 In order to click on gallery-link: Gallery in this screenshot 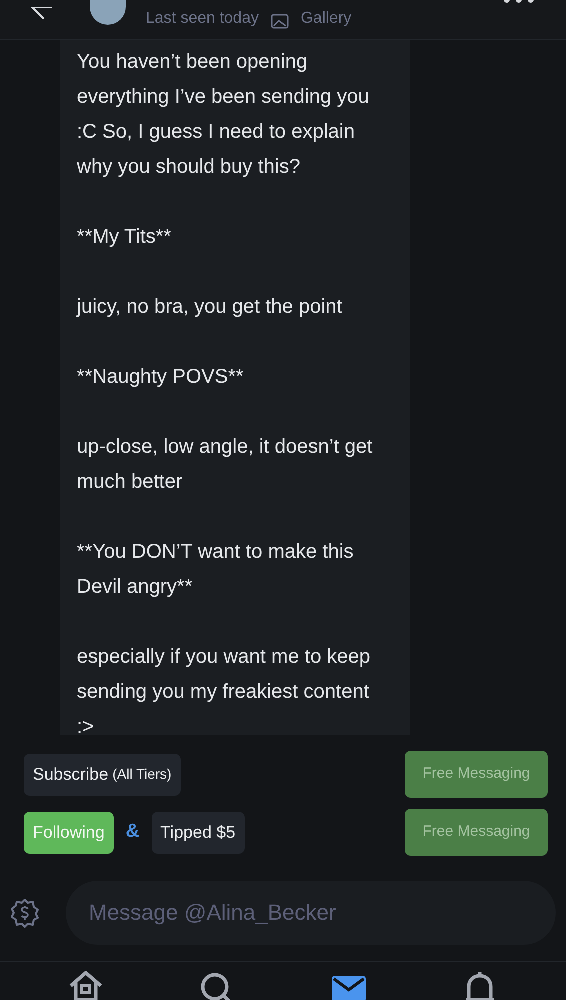, I will do `click(326, 19)`.